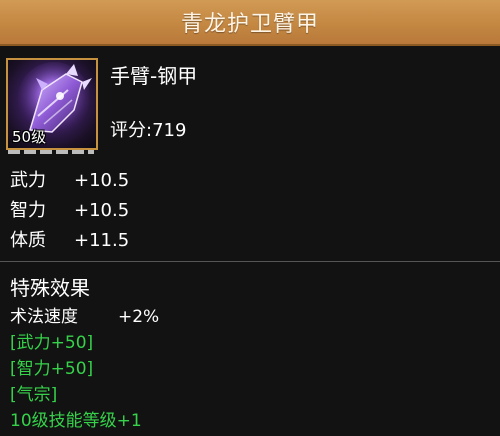  I want to click on item-title: 青龙护卫臂甲, so click(249, 24).